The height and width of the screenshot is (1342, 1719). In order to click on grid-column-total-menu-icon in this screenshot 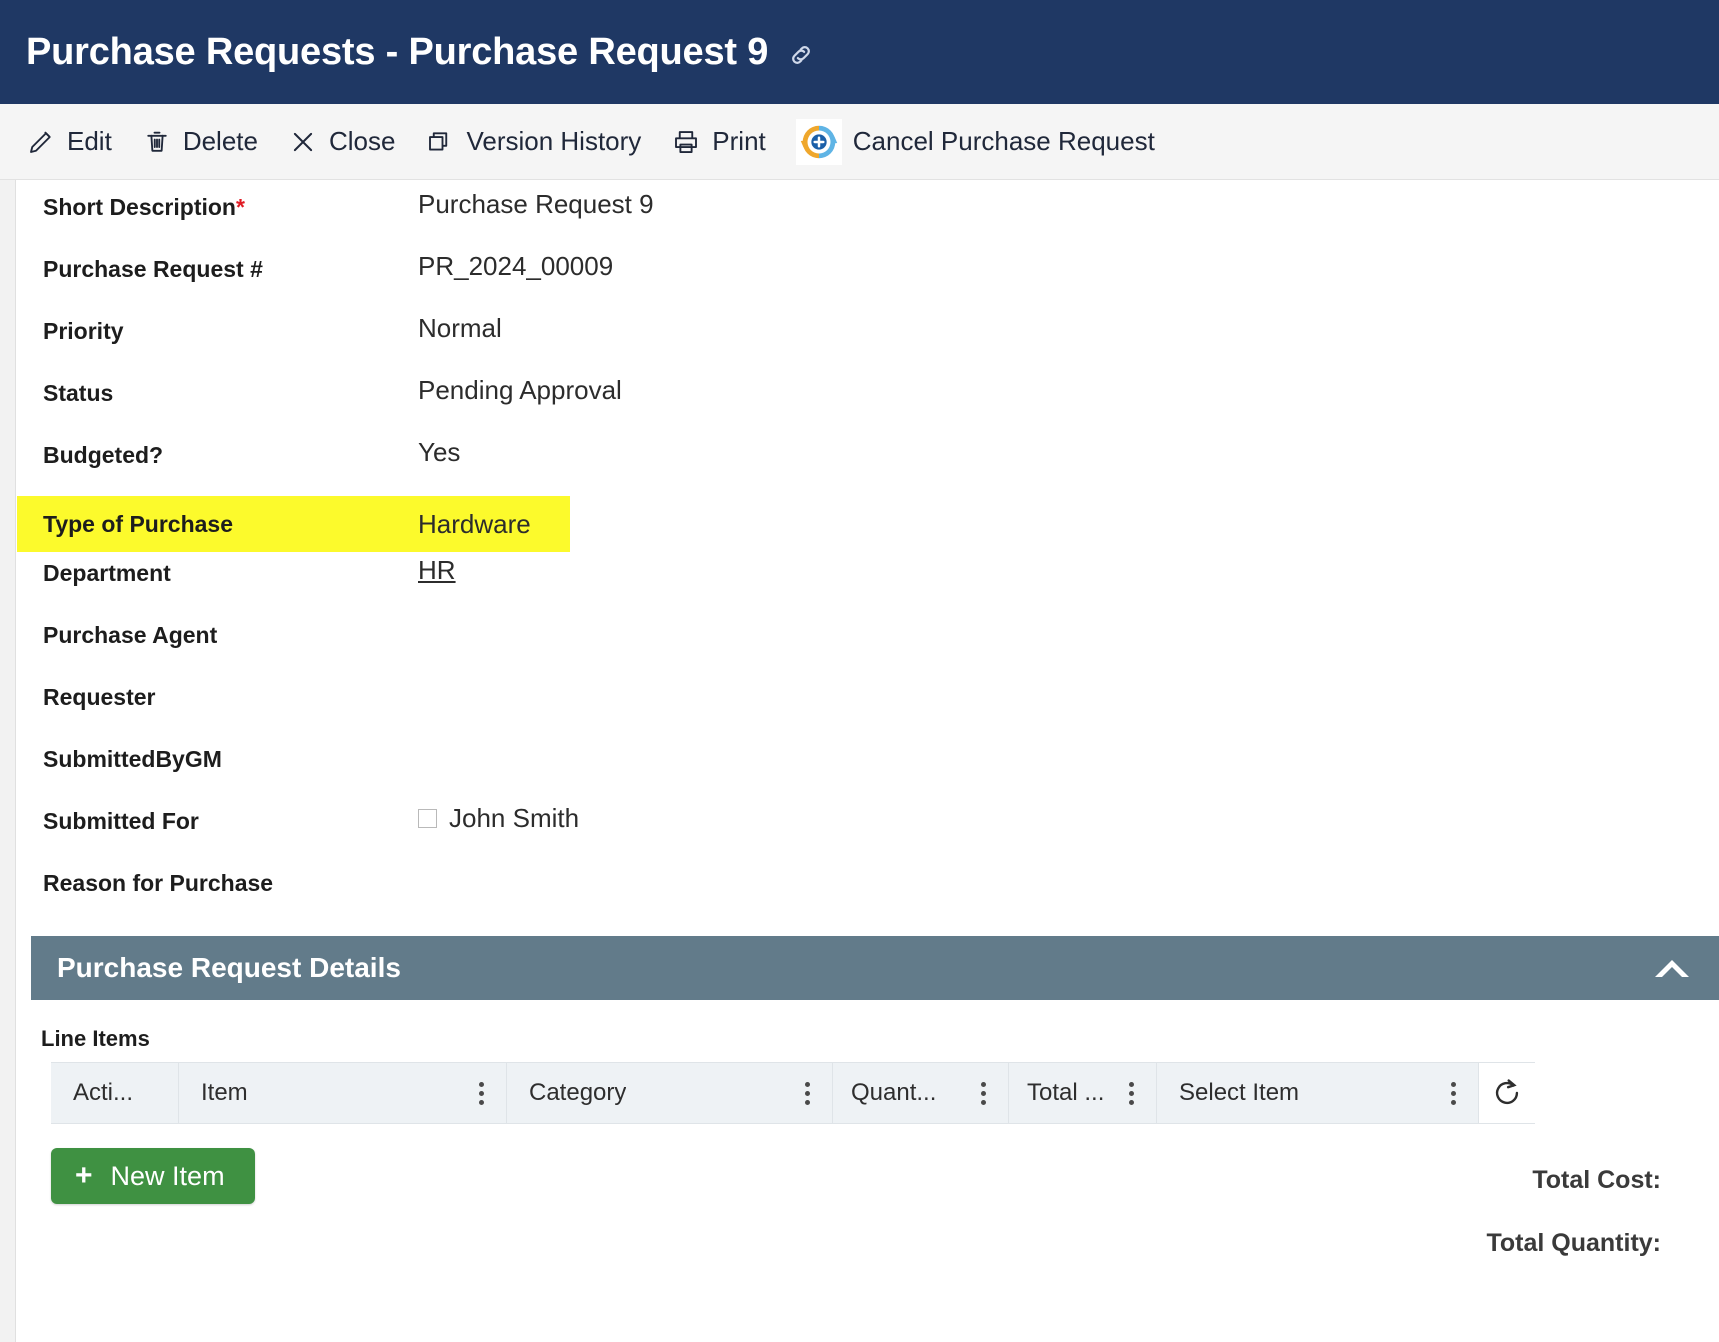, I will do `click(1131, 1093)`.